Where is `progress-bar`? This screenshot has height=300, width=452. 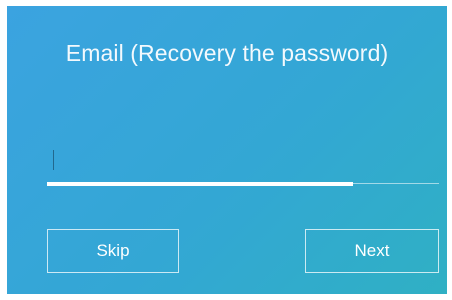
progress-bar is located at coordinates (200, 184).